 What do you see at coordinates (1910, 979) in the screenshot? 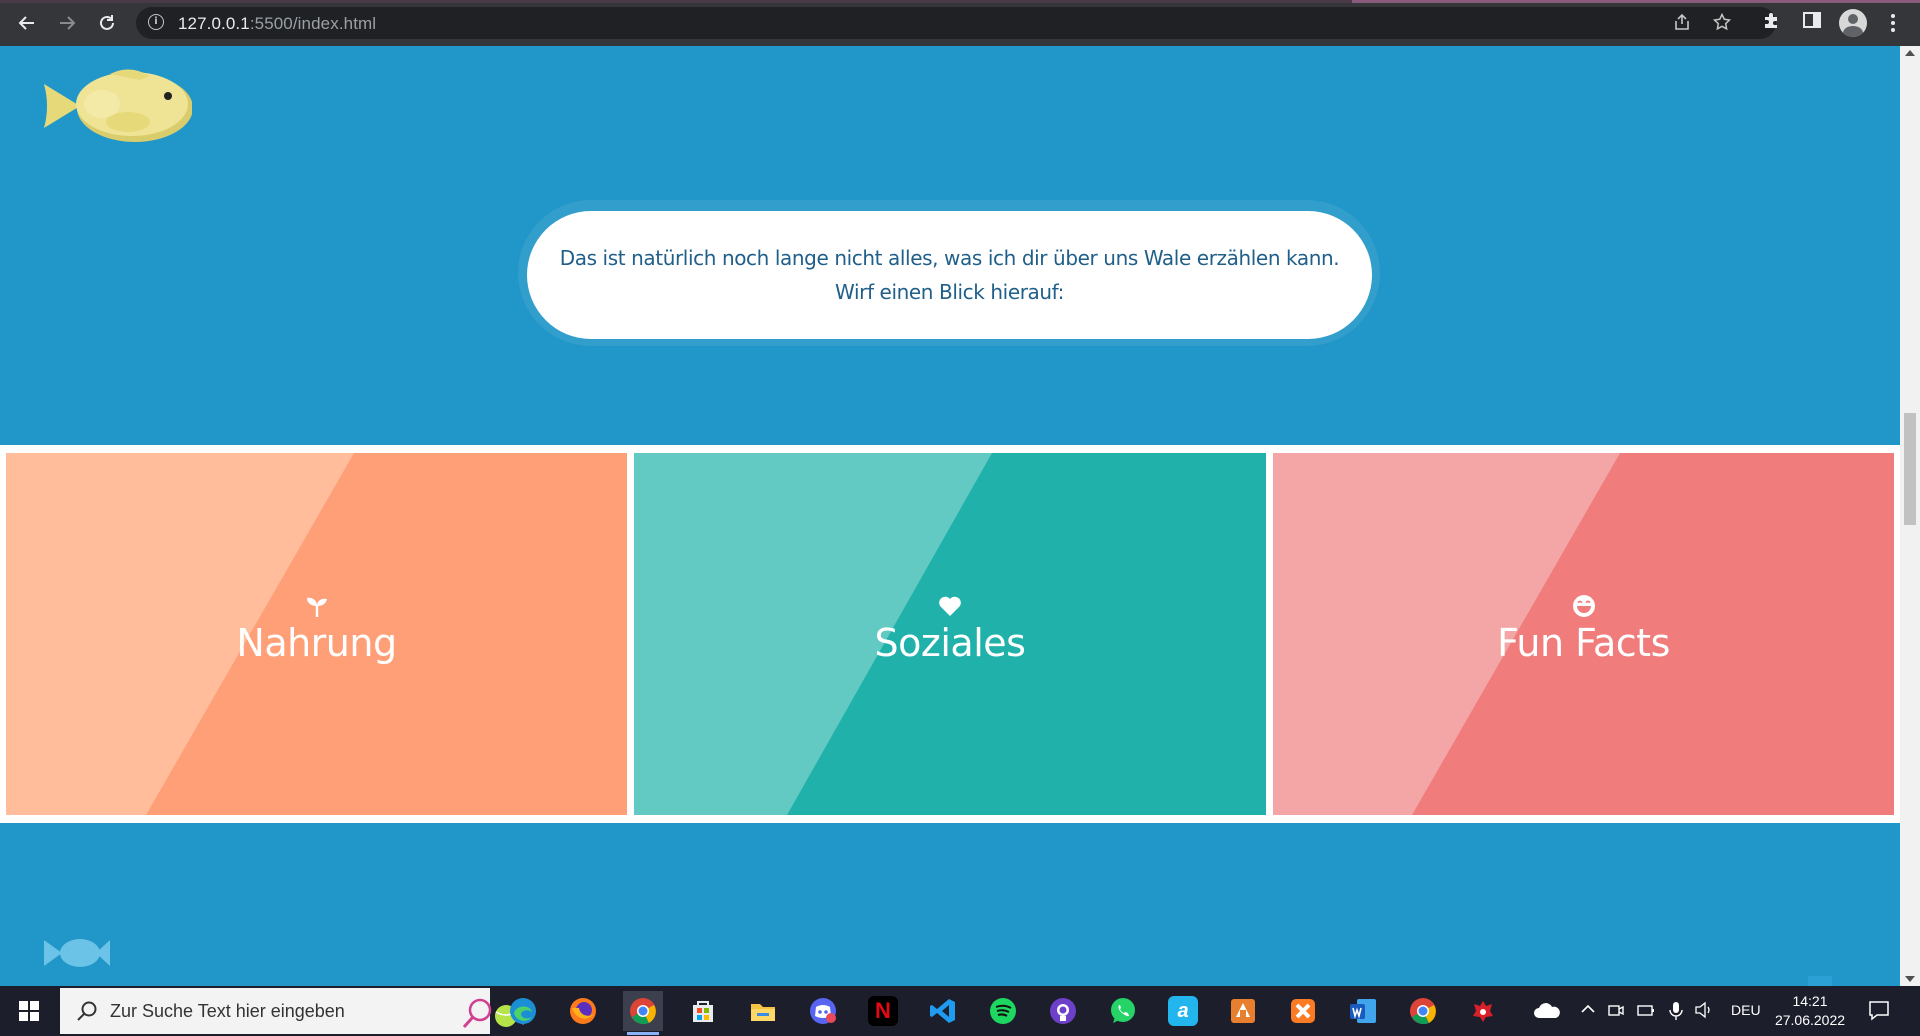
I see `scroll-down-arrow-icon` at bounding box center [1910, 979].